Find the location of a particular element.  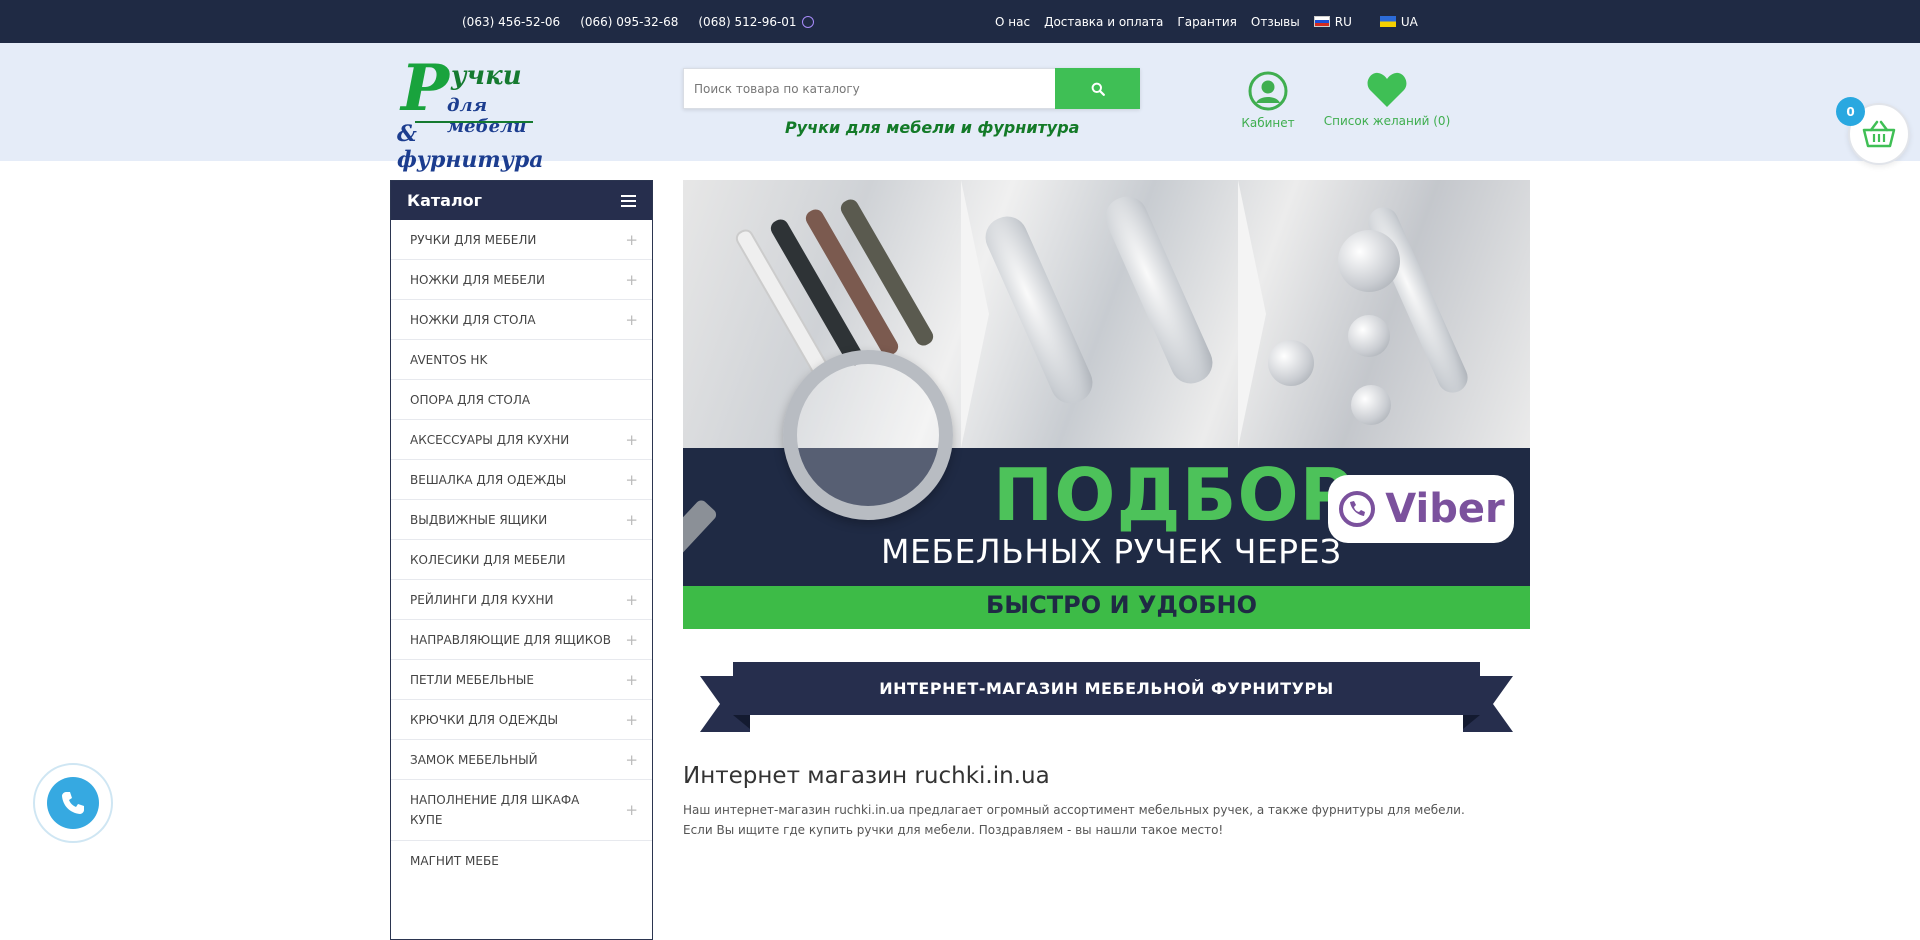

nav-reviews: Отзывы is located at coordinates (1275, 22).